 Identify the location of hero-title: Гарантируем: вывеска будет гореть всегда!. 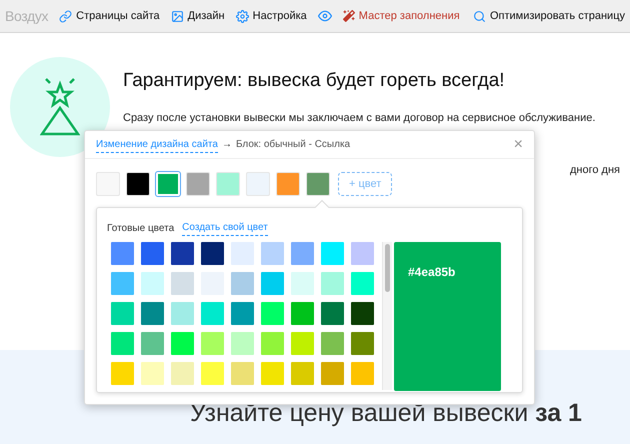
(314, 81).